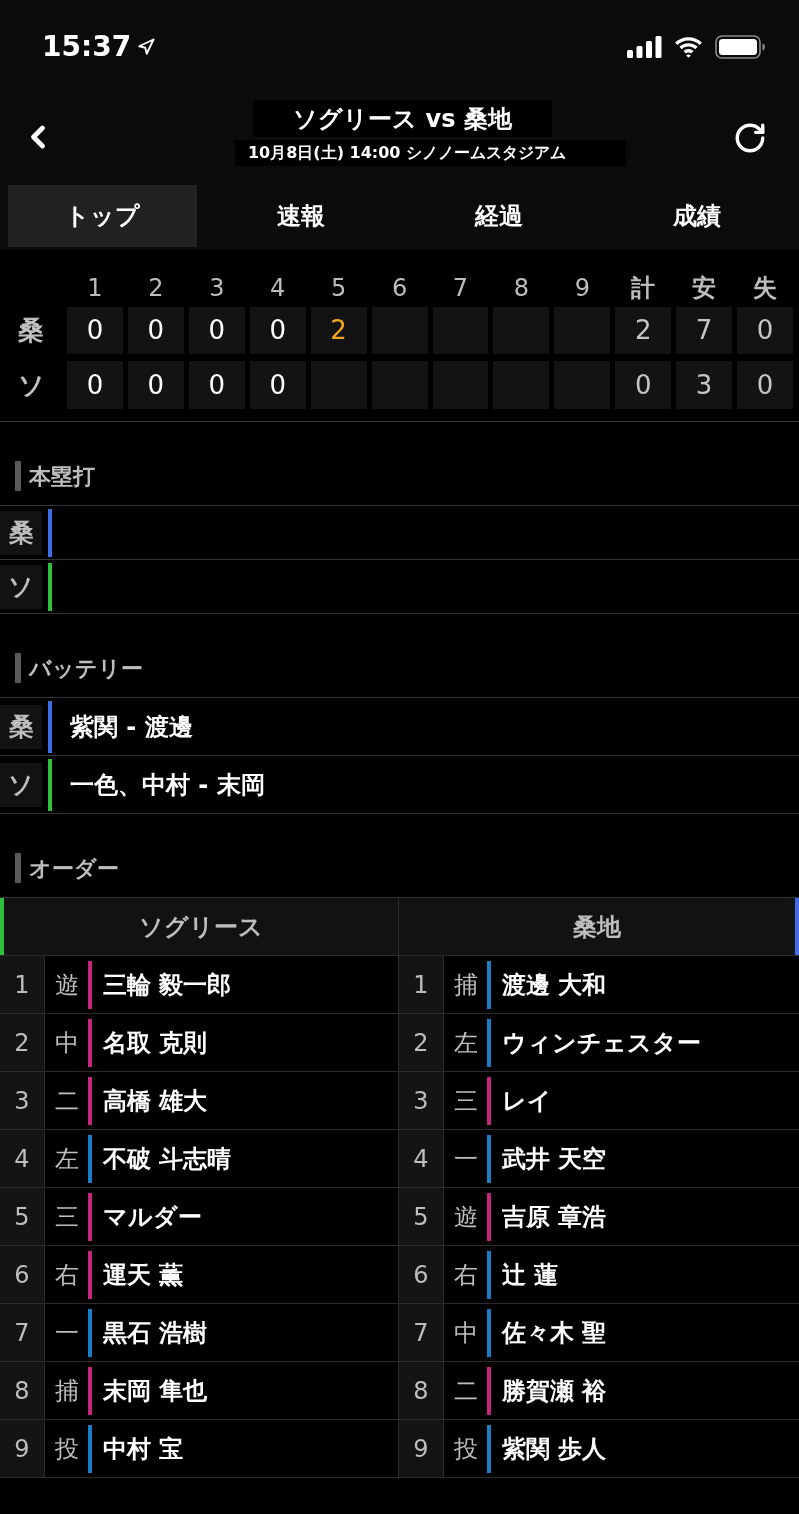  I want to click on player-name: 辻 蓮, so click(530, 1275).